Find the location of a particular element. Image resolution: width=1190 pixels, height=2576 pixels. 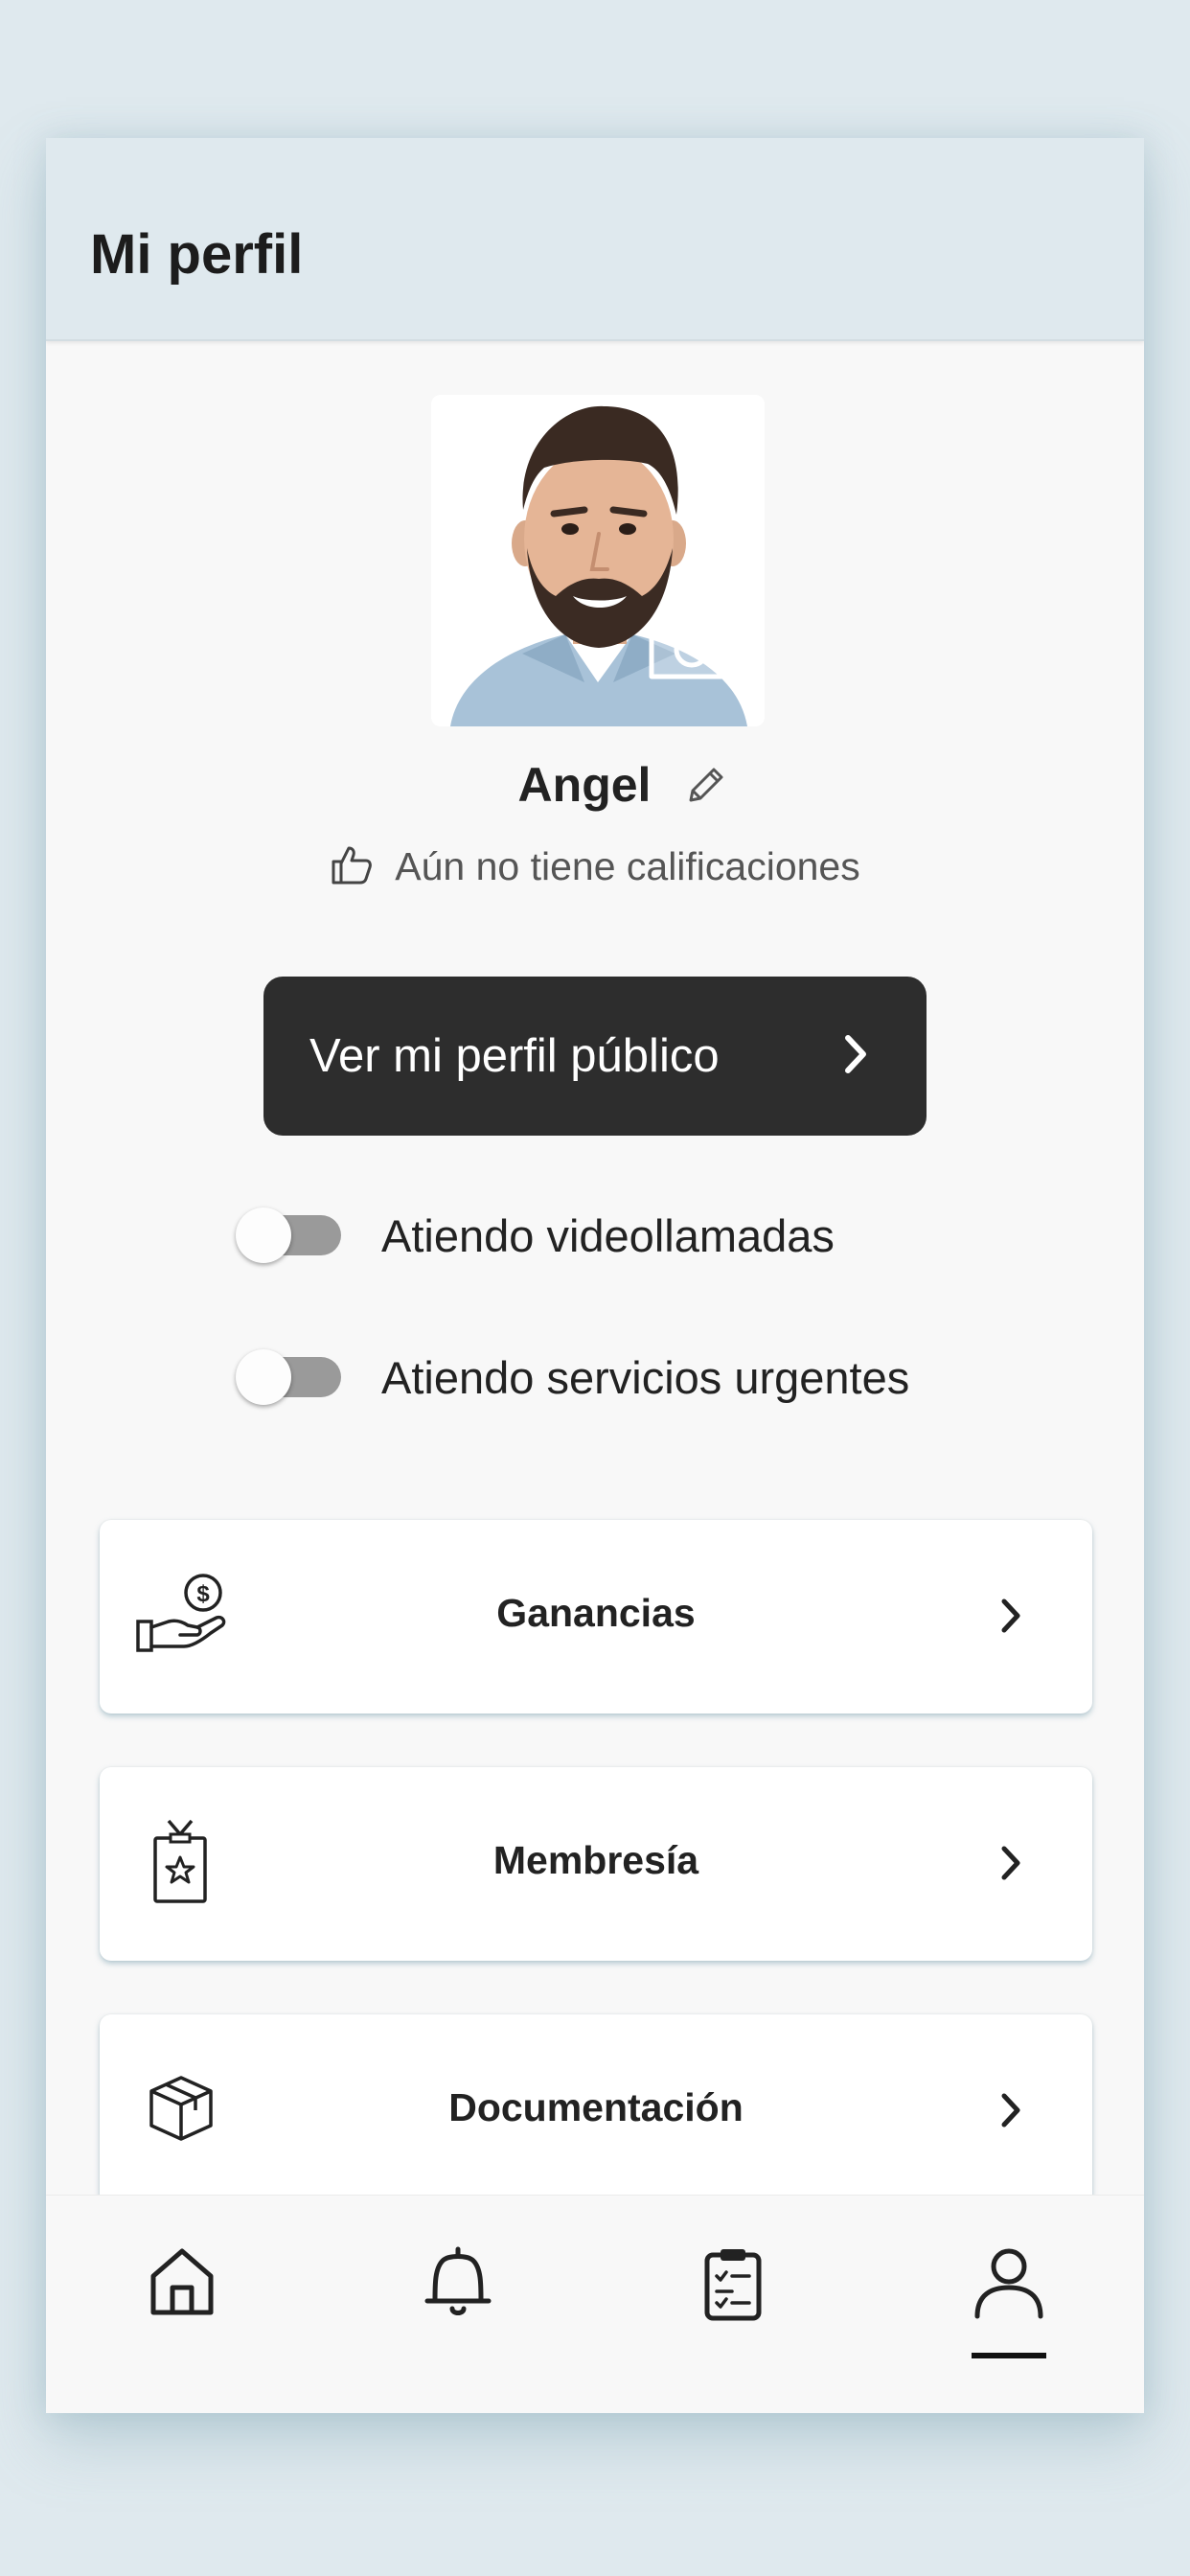

app-header: Mi perfil is located at coordinates (595, 239).